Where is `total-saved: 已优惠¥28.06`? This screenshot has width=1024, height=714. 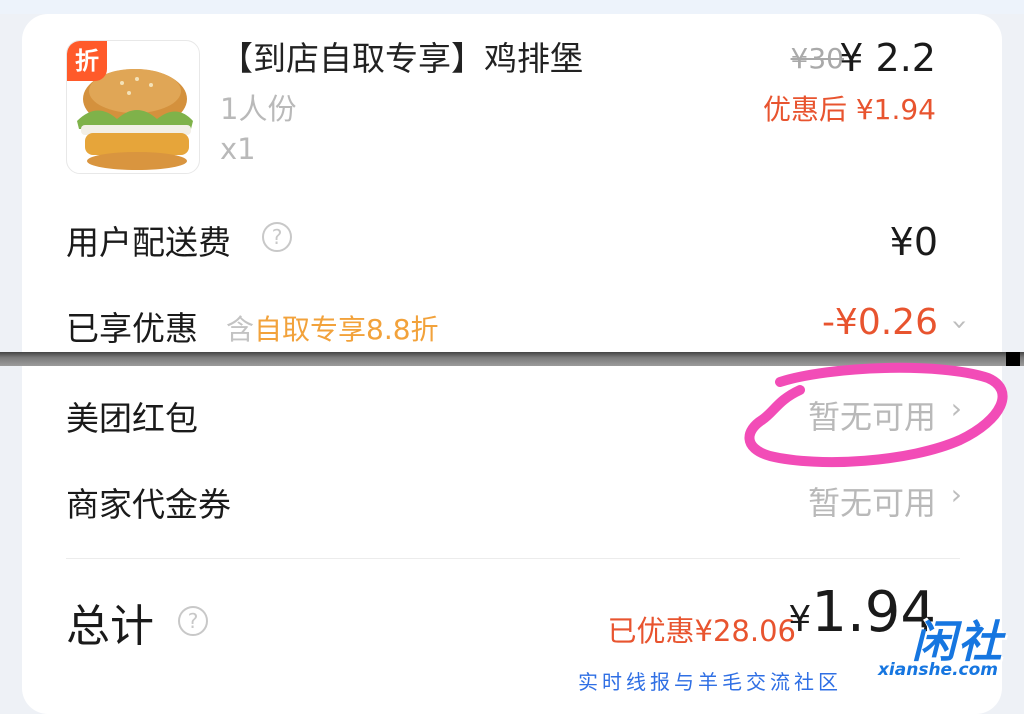 total-saved: 已优惠¥28.06 is located at coordinates (701, 631).